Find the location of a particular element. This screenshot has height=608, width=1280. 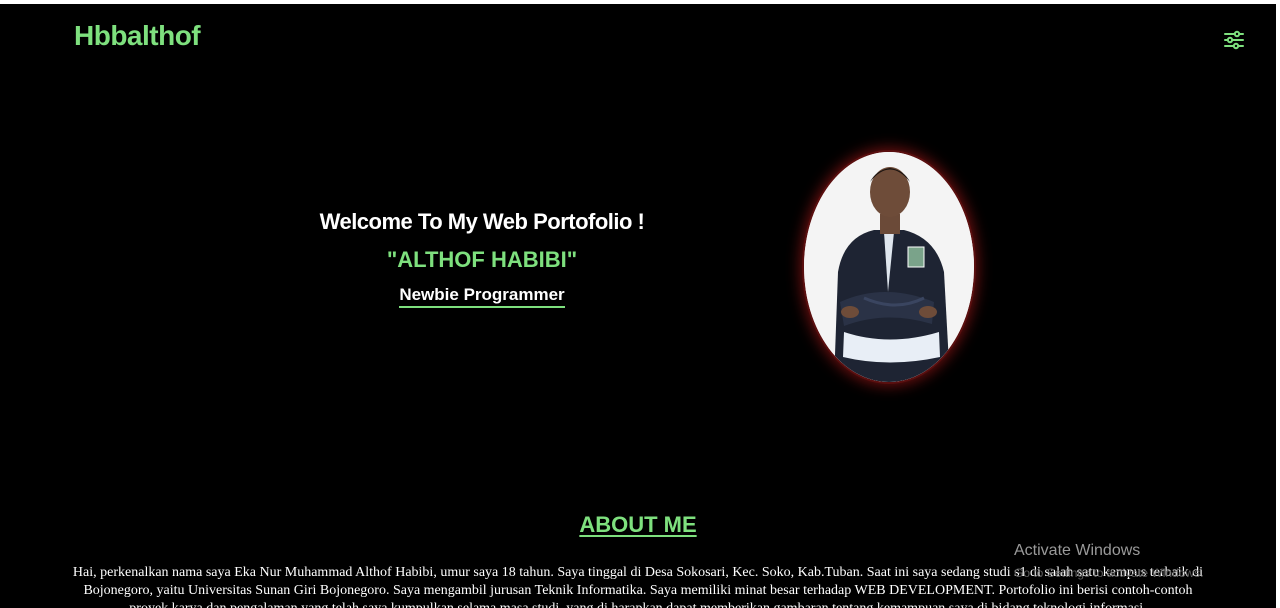

owner-name: "ALTHOF HABIBI" is located at coordinates (482, 259).